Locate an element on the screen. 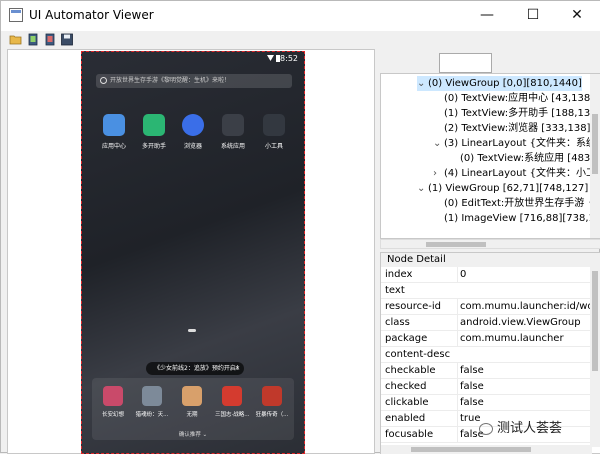  property-value: com.mumu.launcher:id/work is located at coordinates (524, 307).